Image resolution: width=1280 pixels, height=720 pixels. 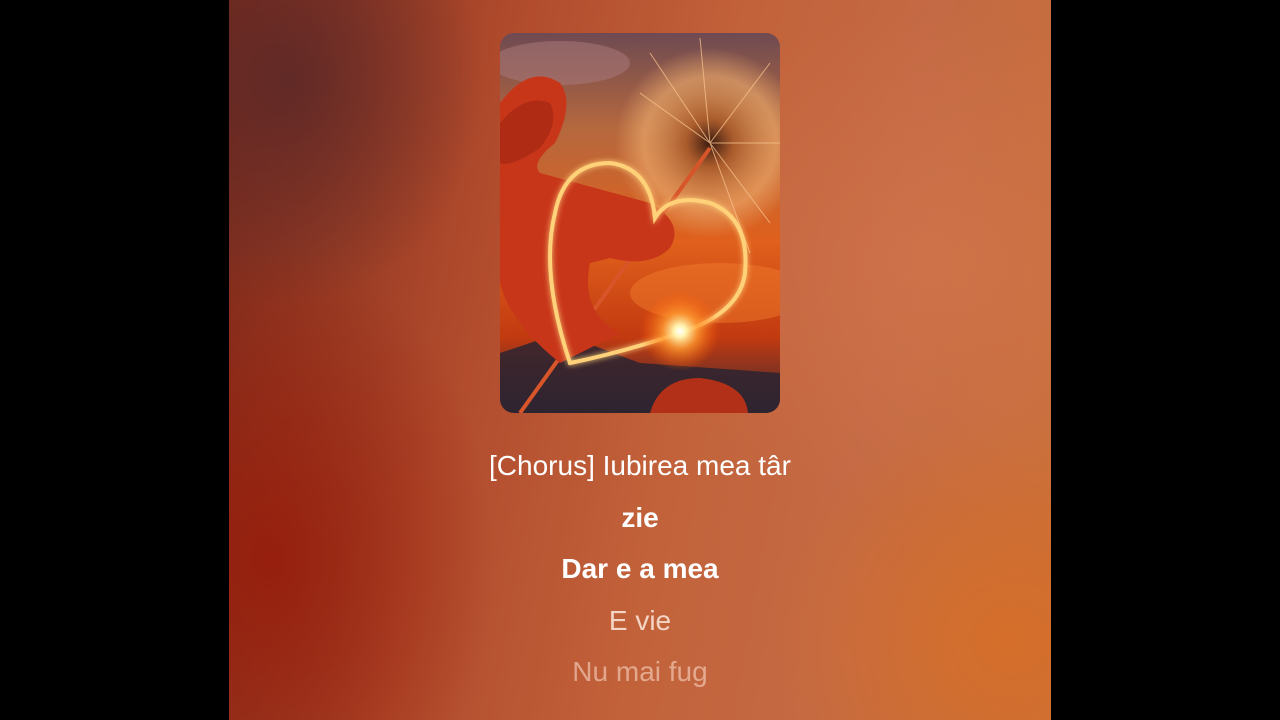 I want to click on lyric-line-active: zie, so click(x=640, y=517).